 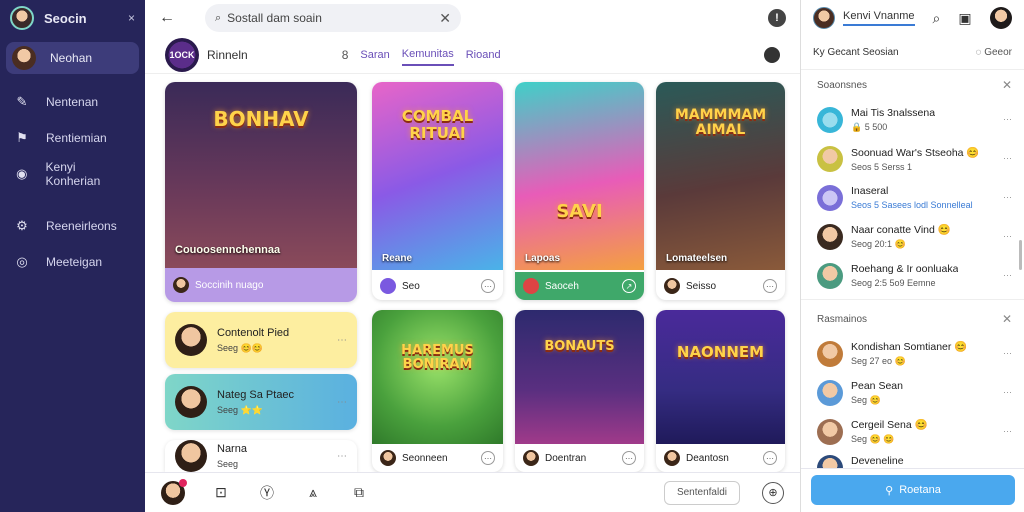 I want to click on card-art: MAMMMAM AIMAL, so click(x=720, y=176).